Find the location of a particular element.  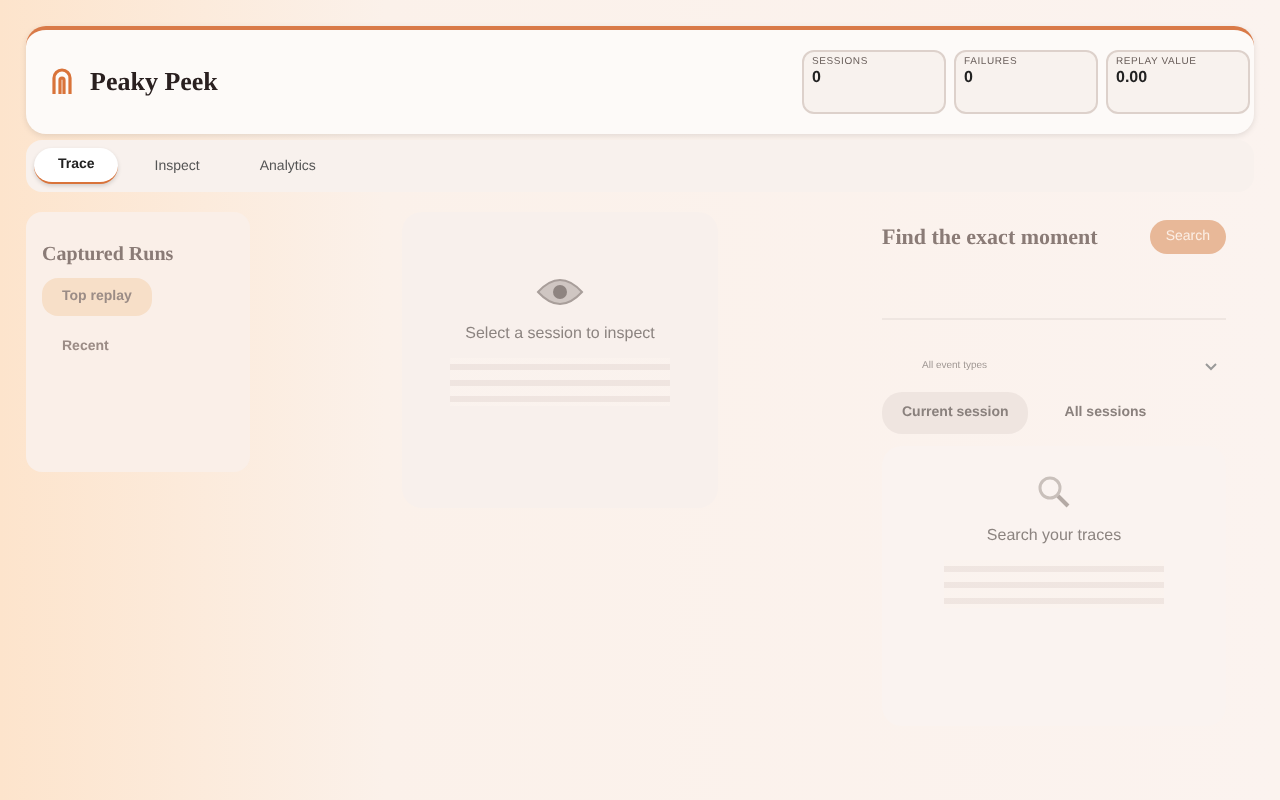

empty-title: Search your traces is located at coordinates (1054, 535).